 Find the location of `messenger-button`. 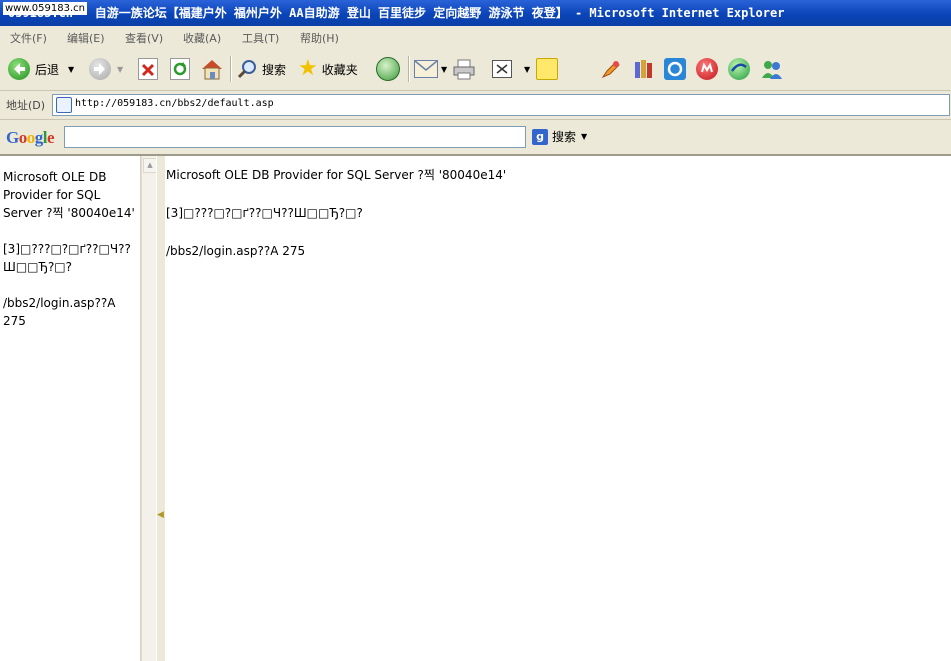

messenger-button is located at coordinates (611, 69).